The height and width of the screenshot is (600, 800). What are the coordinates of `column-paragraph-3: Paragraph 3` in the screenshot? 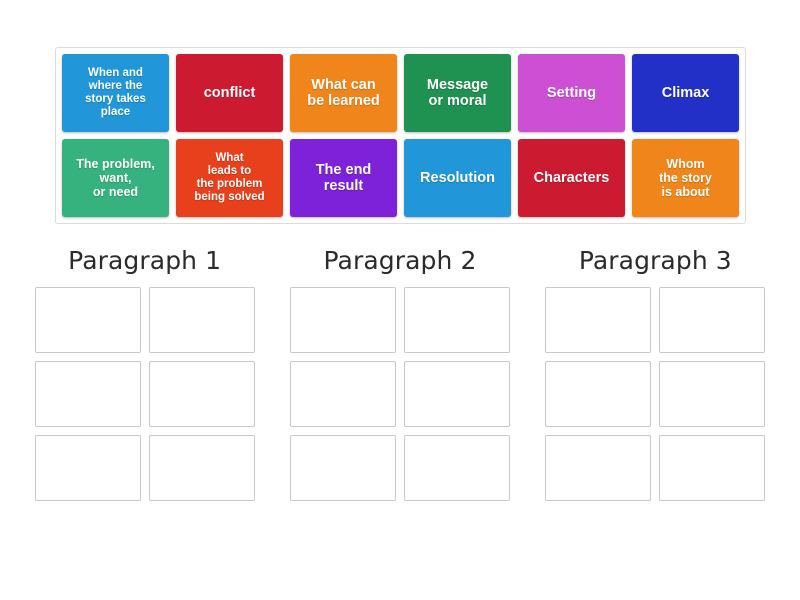 It's located at (655, 373).